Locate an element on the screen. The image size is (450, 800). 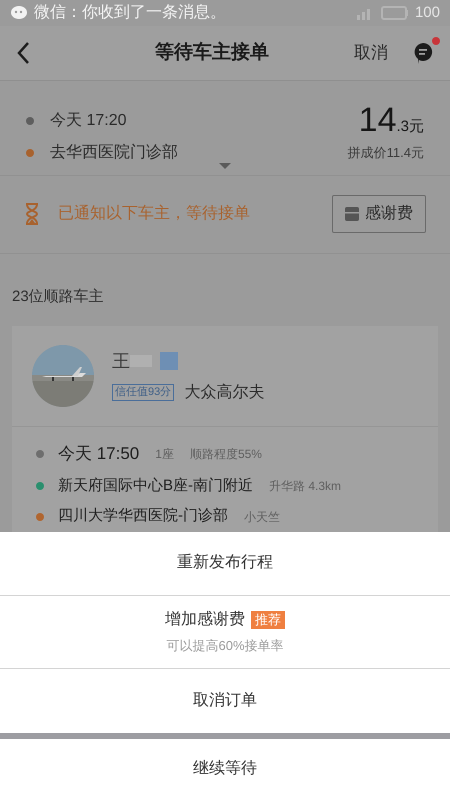
notification-text: 微信：你收到了一条消息。 is located at coordinates (130, 13).